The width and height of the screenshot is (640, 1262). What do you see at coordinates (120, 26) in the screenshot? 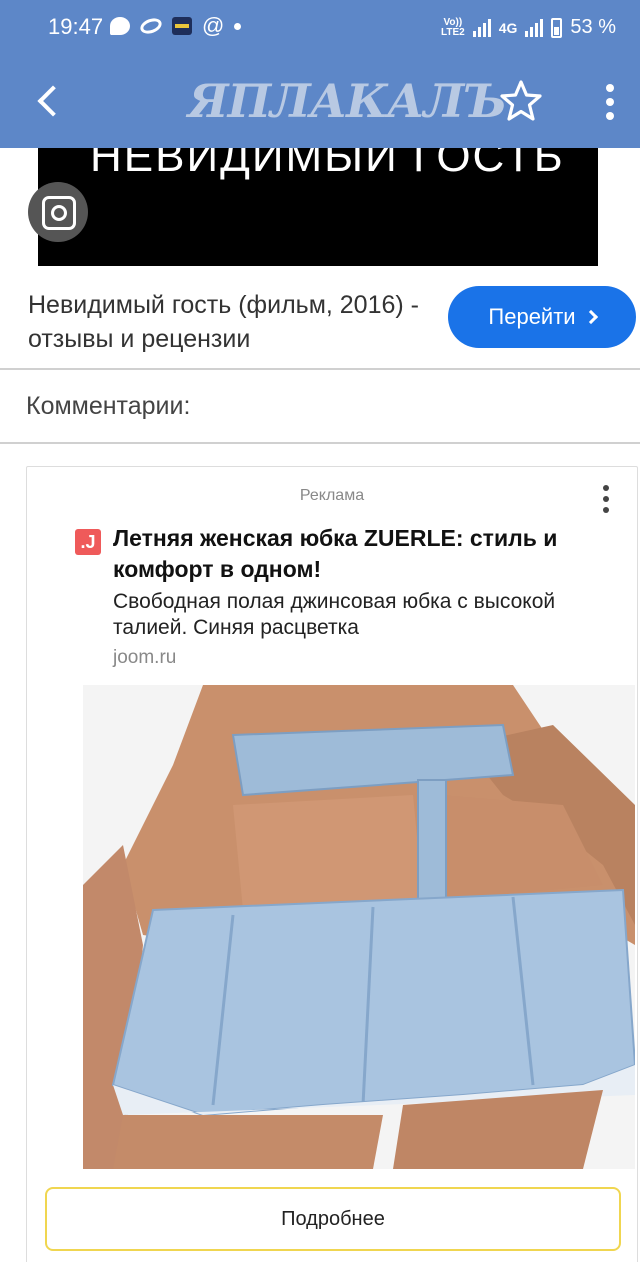
I see `chat-icon` at bounding box center [120, 26].